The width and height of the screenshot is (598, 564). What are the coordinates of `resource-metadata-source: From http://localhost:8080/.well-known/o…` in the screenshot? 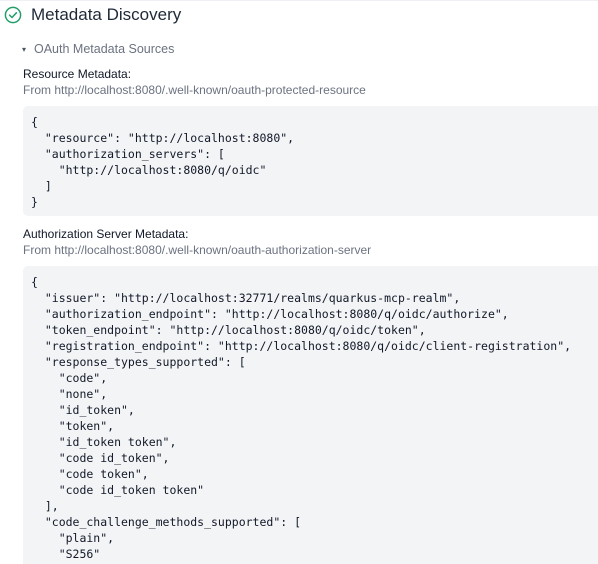 It's located at (194, 90).